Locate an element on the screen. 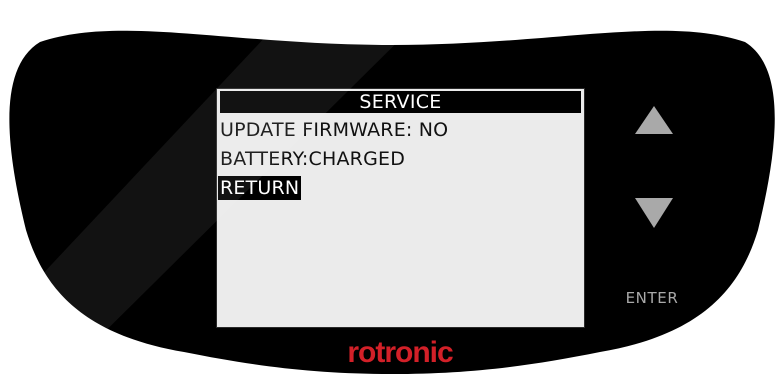  menu-item-battery: BATTERY:CHARGED is located at coordinates (312, 159).